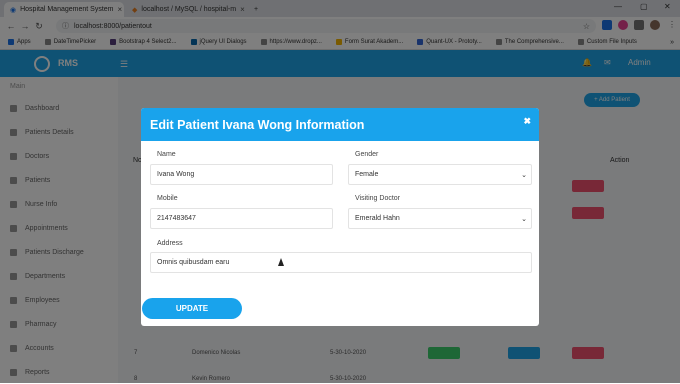  What do you see at coordinates (170, 243) in the screenshot?
I see `address-label: Address` at bounding box center [170, 243].